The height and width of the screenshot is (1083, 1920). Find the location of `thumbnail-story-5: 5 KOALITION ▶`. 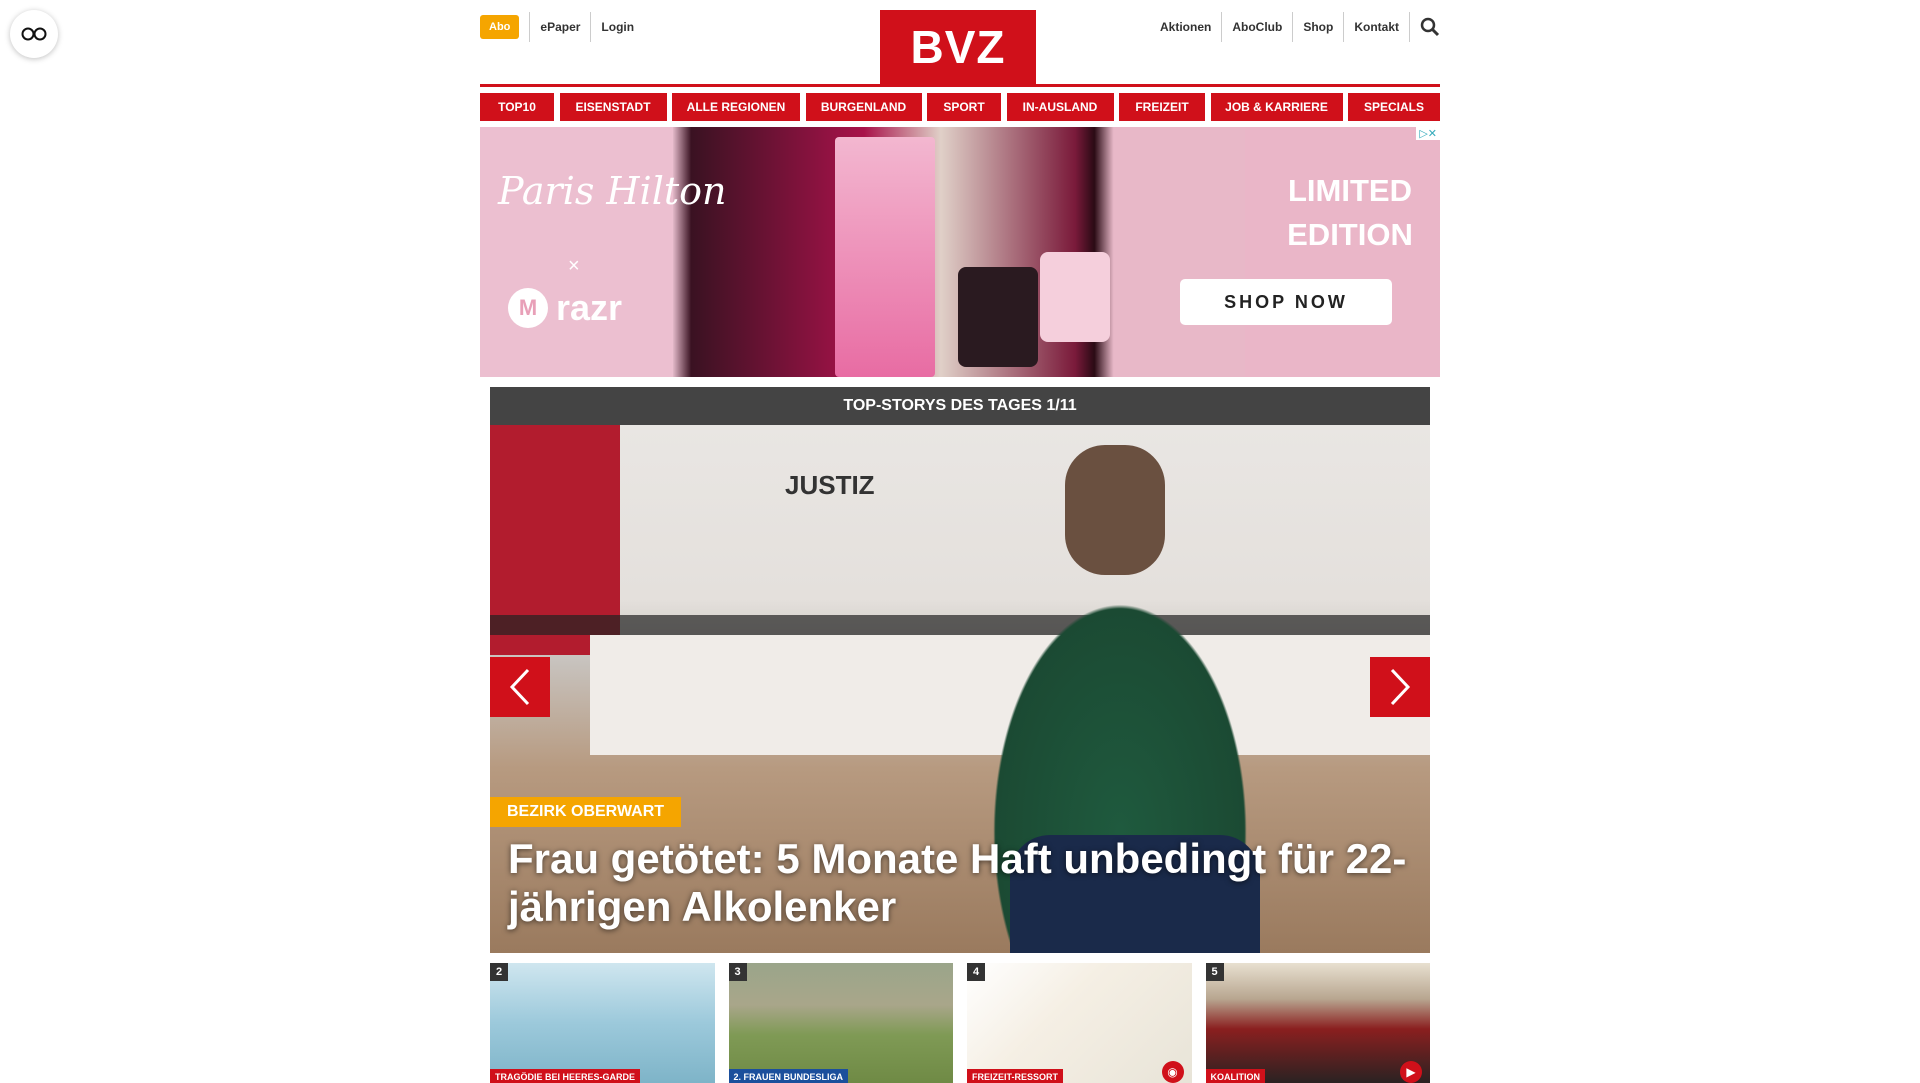

thumbnail-story-5: 5 KOALITION ▶ is located at coordinates (1317, 1023).